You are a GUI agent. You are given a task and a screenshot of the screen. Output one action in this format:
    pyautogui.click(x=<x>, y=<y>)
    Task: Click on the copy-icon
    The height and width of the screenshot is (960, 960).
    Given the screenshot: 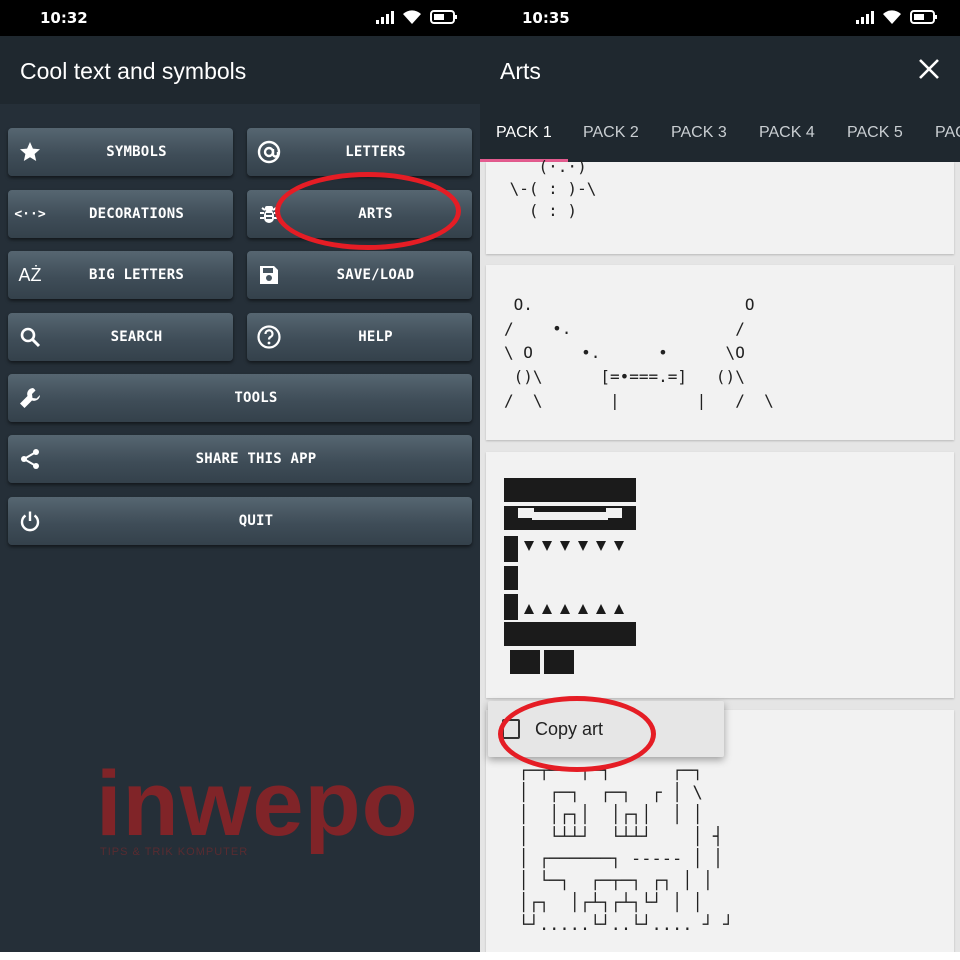 What is the action you would take?
    pyautogui.click(x=511, y=729)
    